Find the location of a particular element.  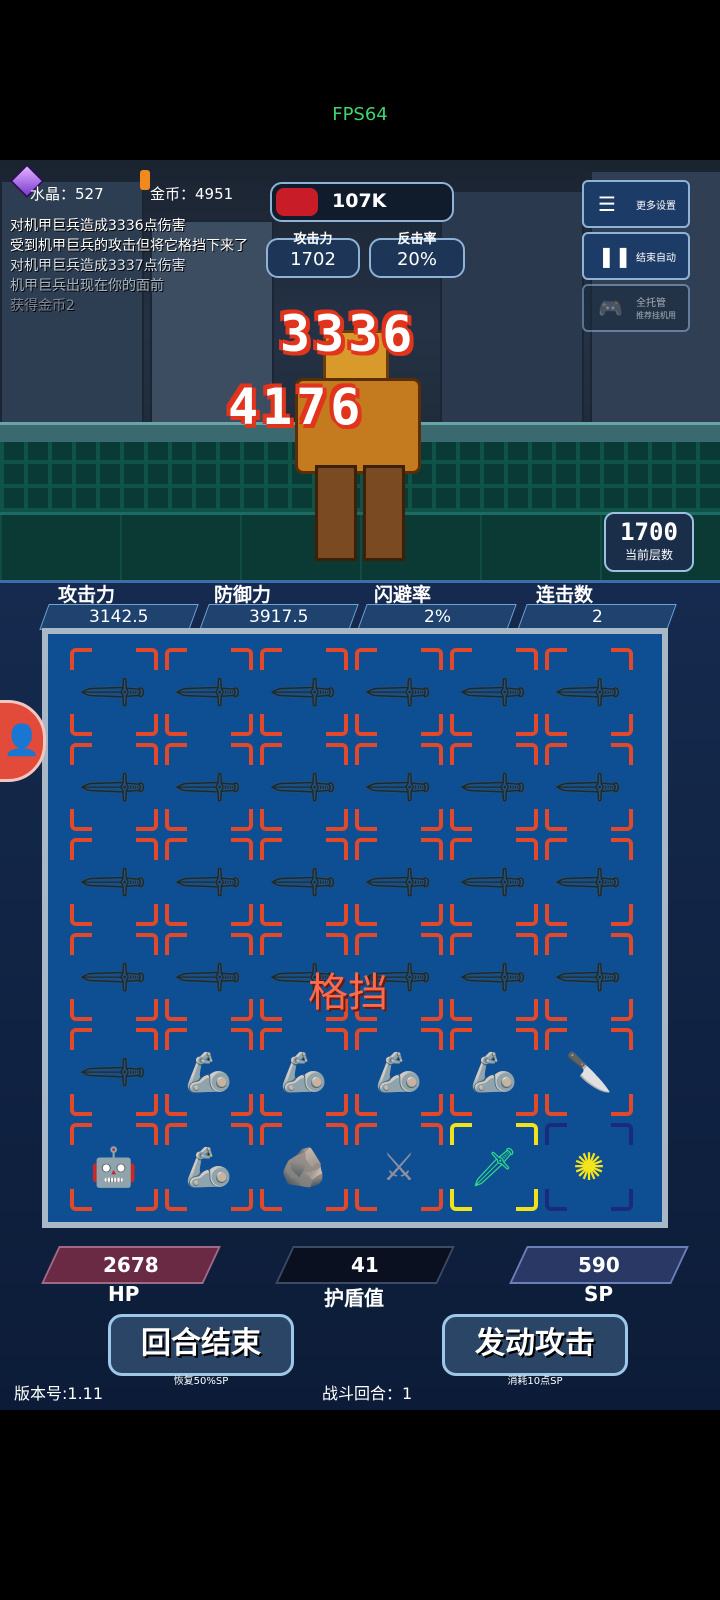

end-turn-button: 回合结束 恢复50%SP is located at coordinates (201, 1350).